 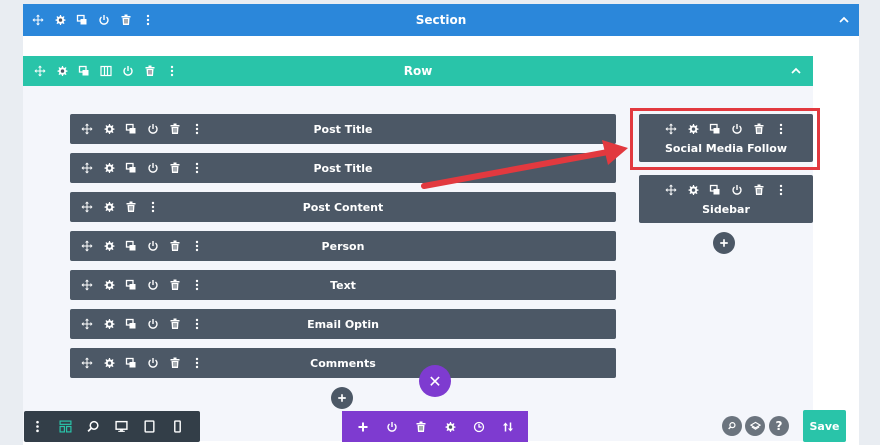 What do you see at coordinates (418, 71) in the screenshot?
I see `row-header: Row` at bounding box center [418, 71].